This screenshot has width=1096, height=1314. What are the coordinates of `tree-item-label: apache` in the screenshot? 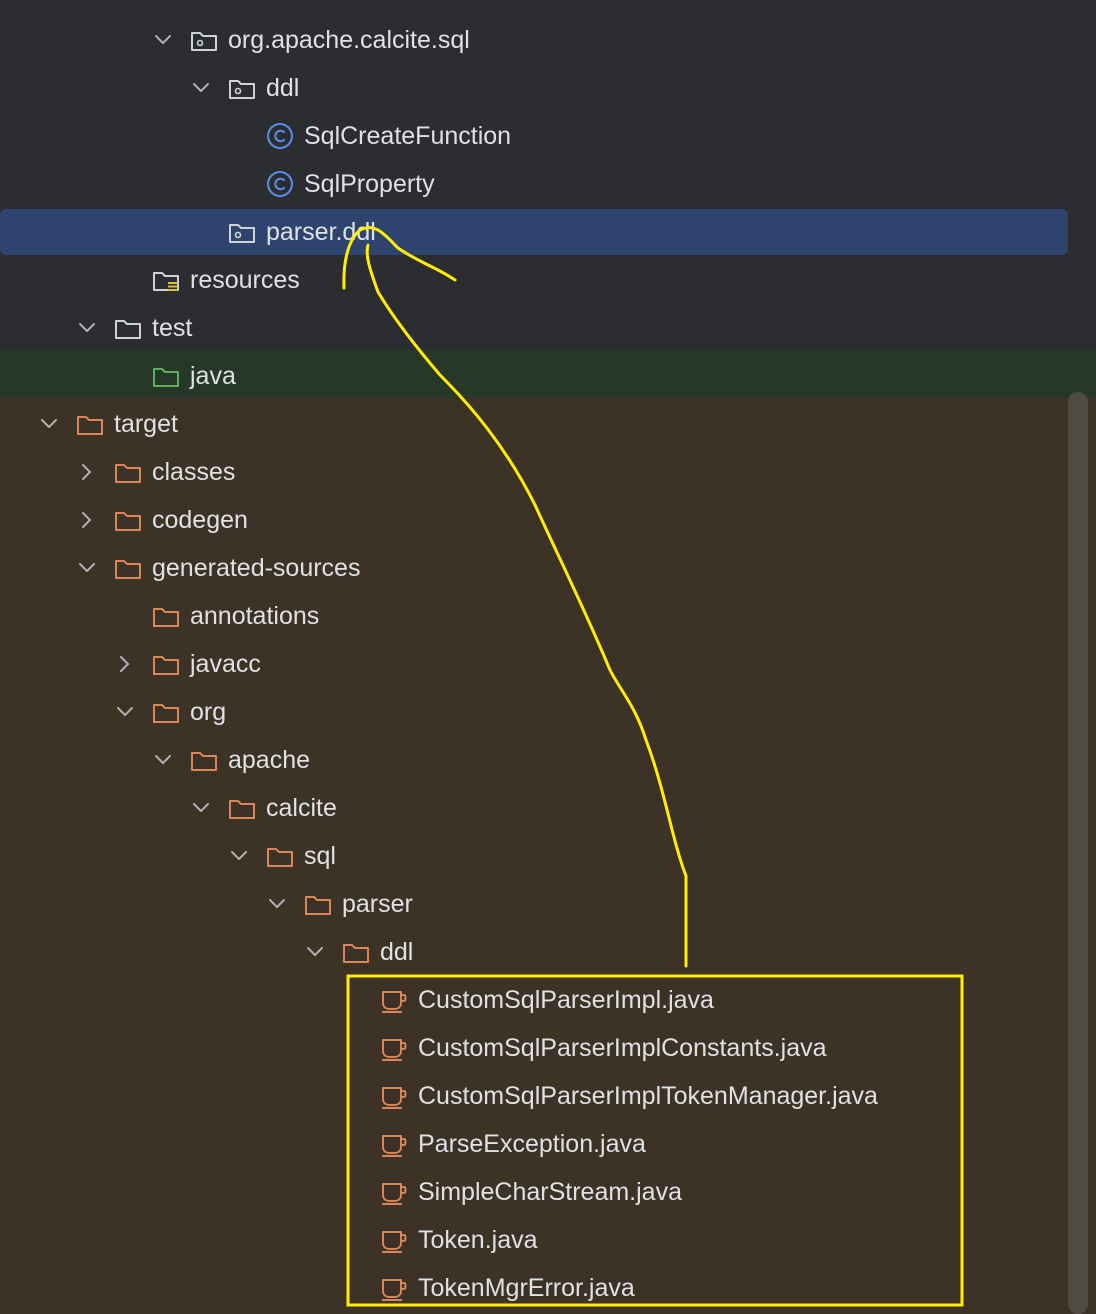 It's located at (269, 759).